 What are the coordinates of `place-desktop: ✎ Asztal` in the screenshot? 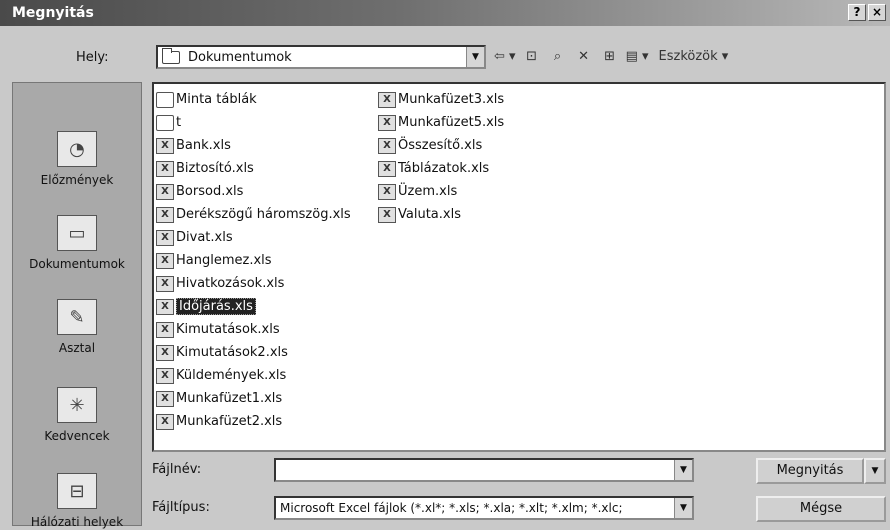 It's located at (77, 327).